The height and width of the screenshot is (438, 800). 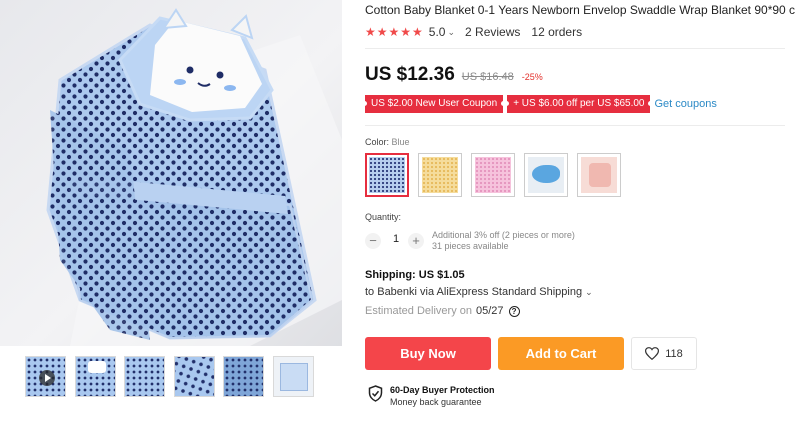 I want to click on shipping-cost: Shipping: US $1.05, so click(x=415, y=275).